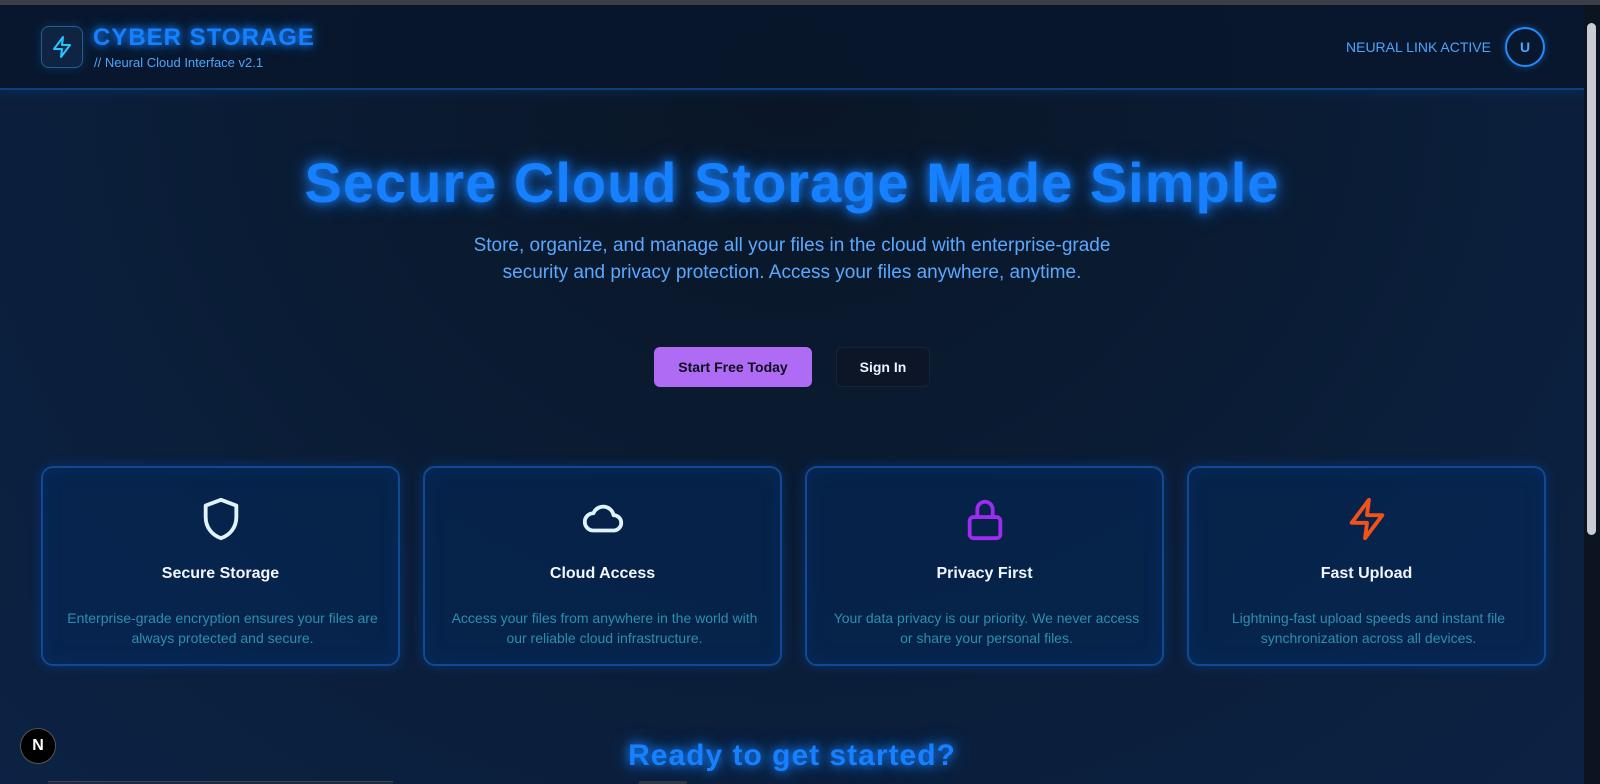 This screenshot has width=1600, height=784. I want to click on brand-subtitle: // Neural Cloud Interface v2.1, so click(179, 62).